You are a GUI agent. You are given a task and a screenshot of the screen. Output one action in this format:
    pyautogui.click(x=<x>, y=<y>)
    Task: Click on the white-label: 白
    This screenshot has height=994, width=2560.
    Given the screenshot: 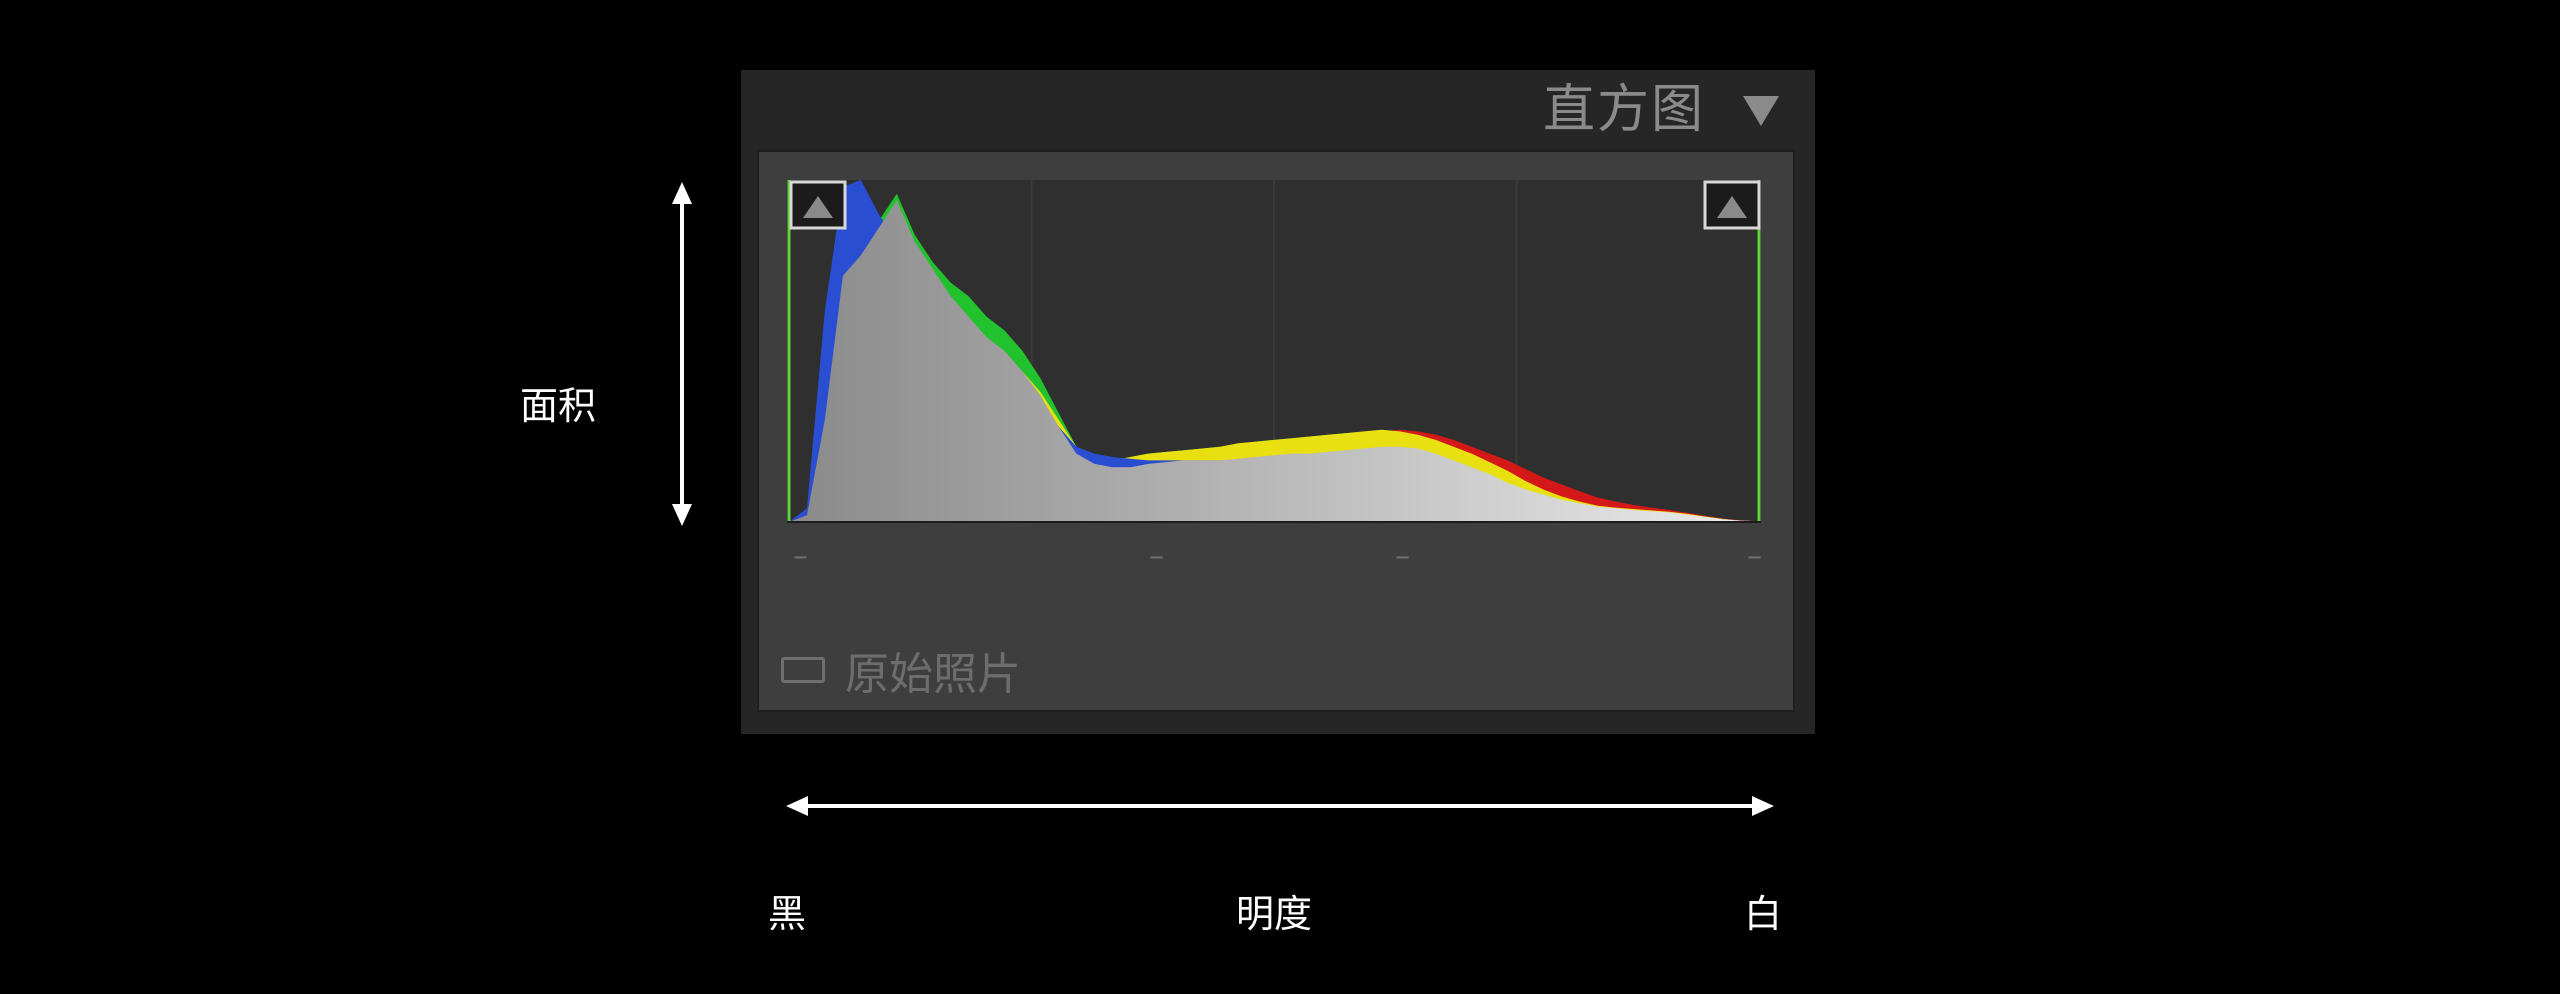 What is the action you would take?
    pyautogui.click(x=1763, y=914)
    